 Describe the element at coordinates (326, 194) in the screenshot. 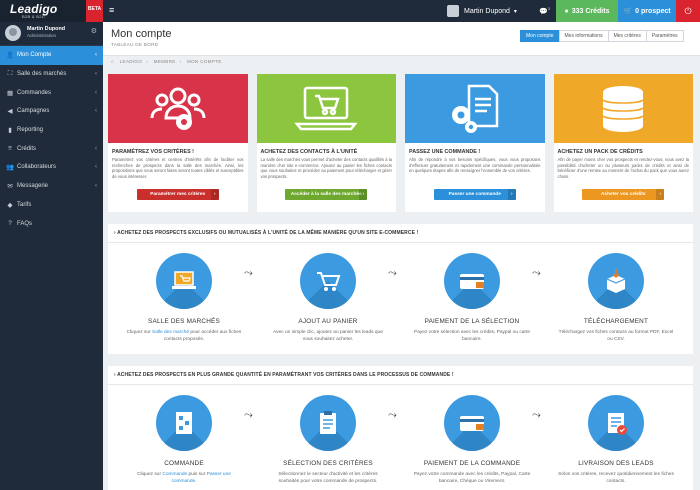

I see `acceder-salle-des-marches-button: Accéder à la salle des marchés` at that location.